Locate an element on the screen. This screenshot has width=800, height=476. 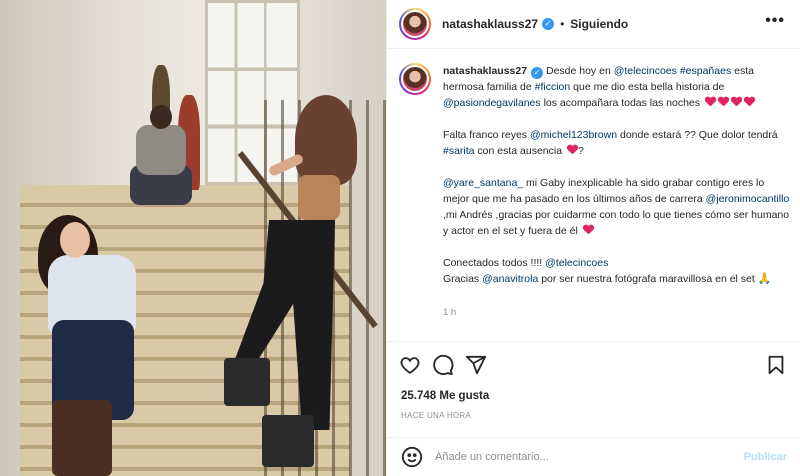
username-link: natashaklauss27 is located at coordinates (490, 24).